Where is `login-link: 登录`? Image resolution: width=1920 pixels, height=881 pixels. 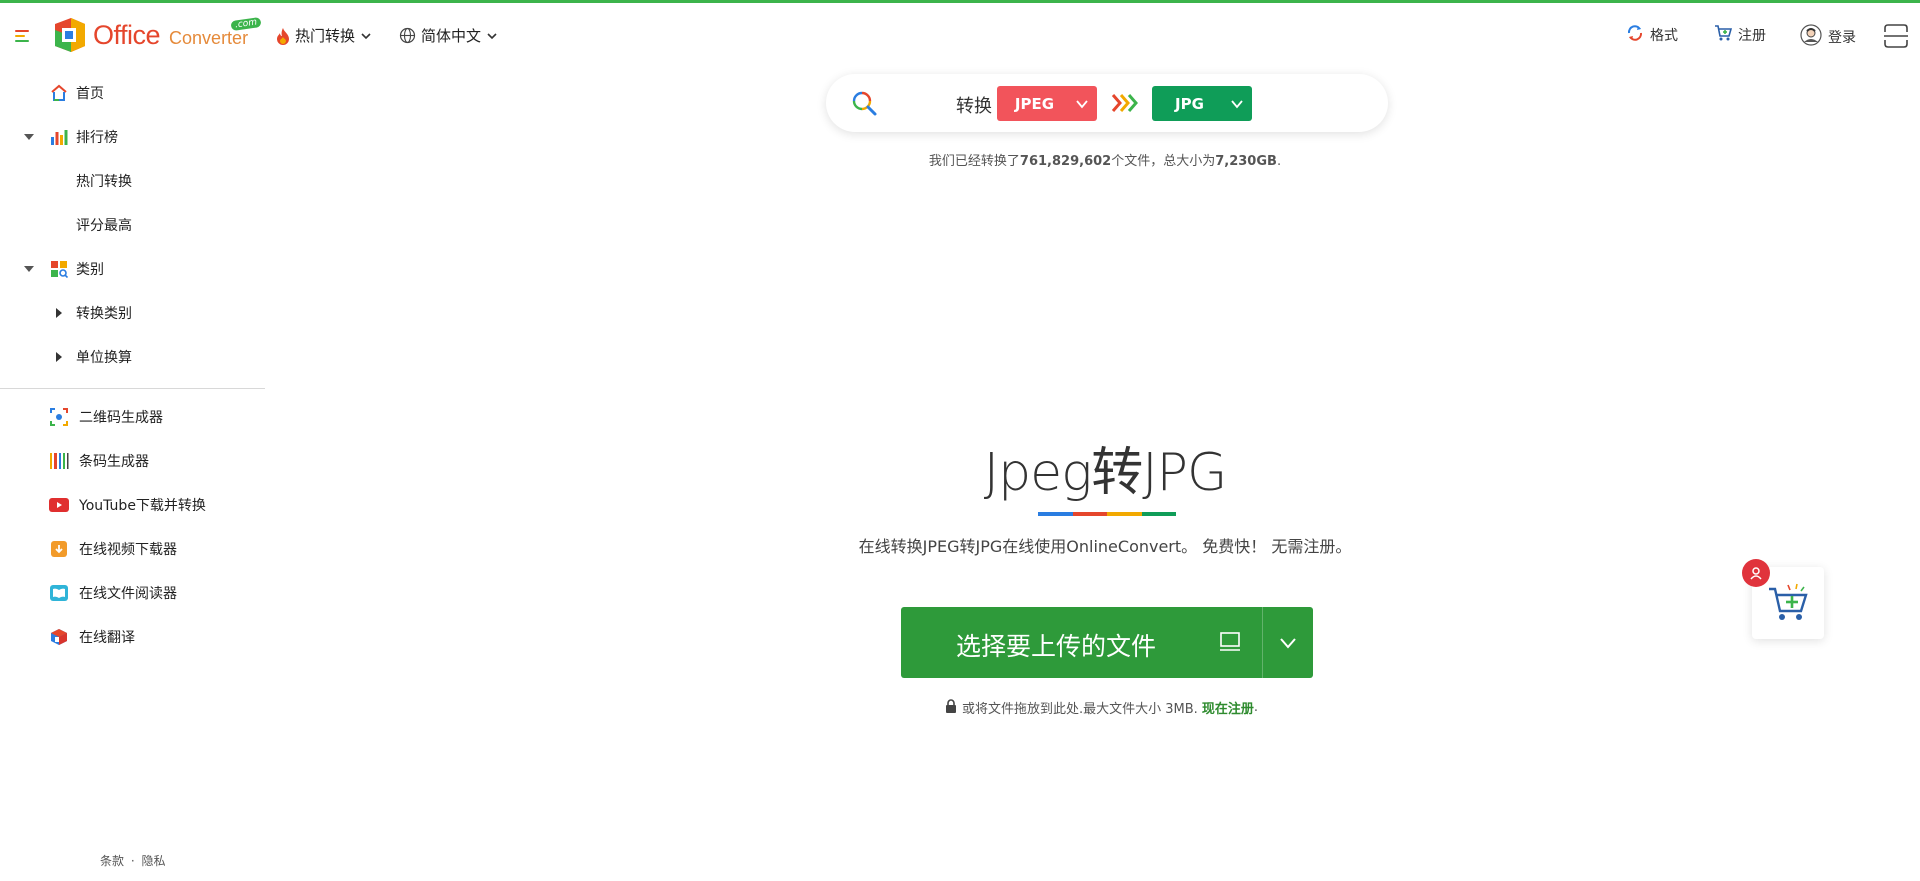
login-link: 登录 is located at coordinates (1828, 37).